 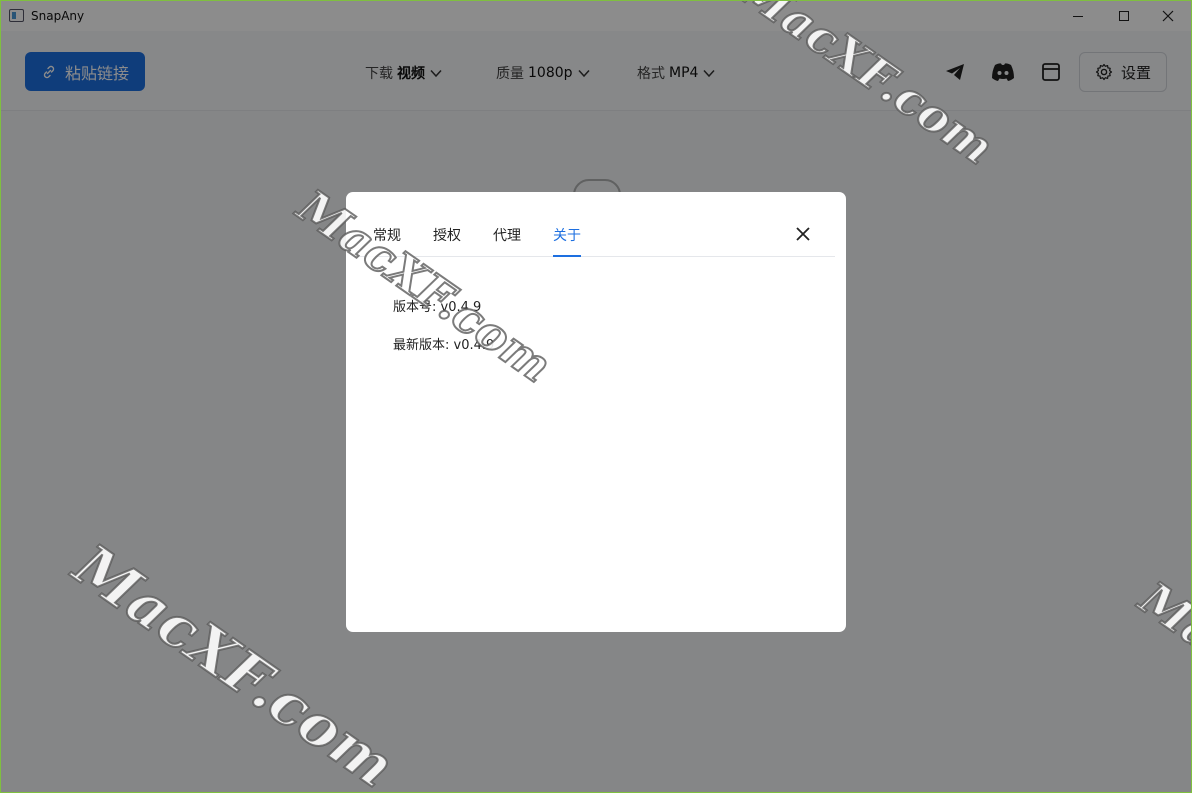 I want to click on latest-version-label: 最新版本:, so click(x=421, y=345).